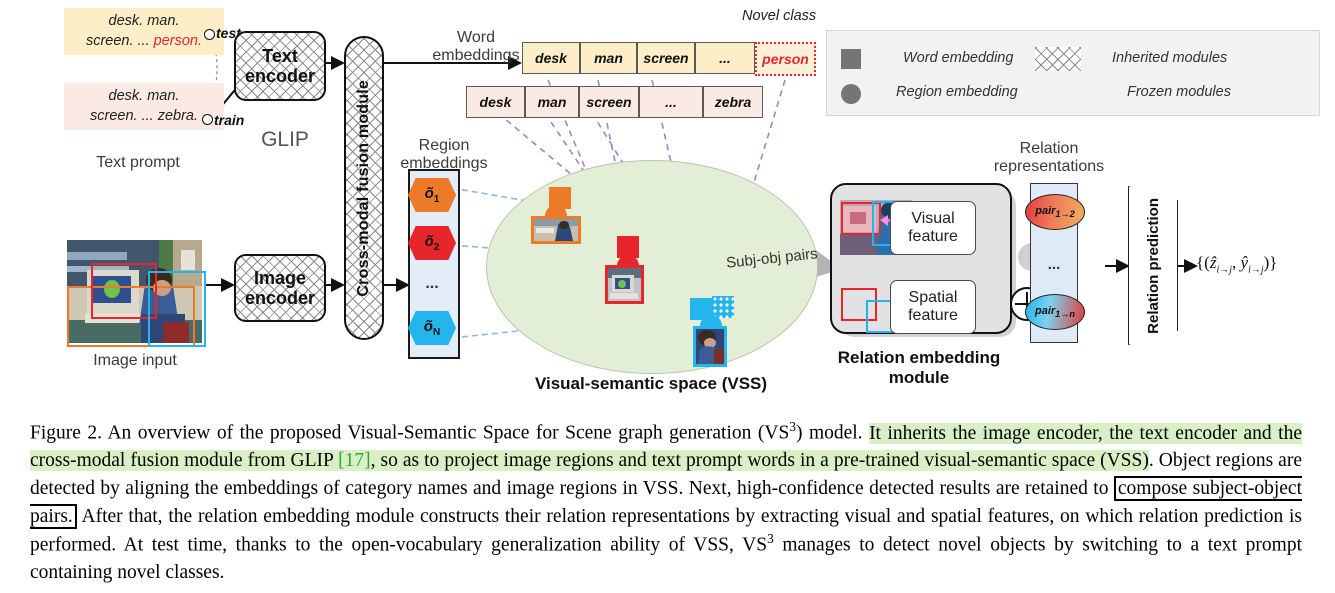 The width and height of the screenshot is (1335, 593). Describe the element at coordinates (207, 119) in the screenshot. I see `train-node-dot` at that location.